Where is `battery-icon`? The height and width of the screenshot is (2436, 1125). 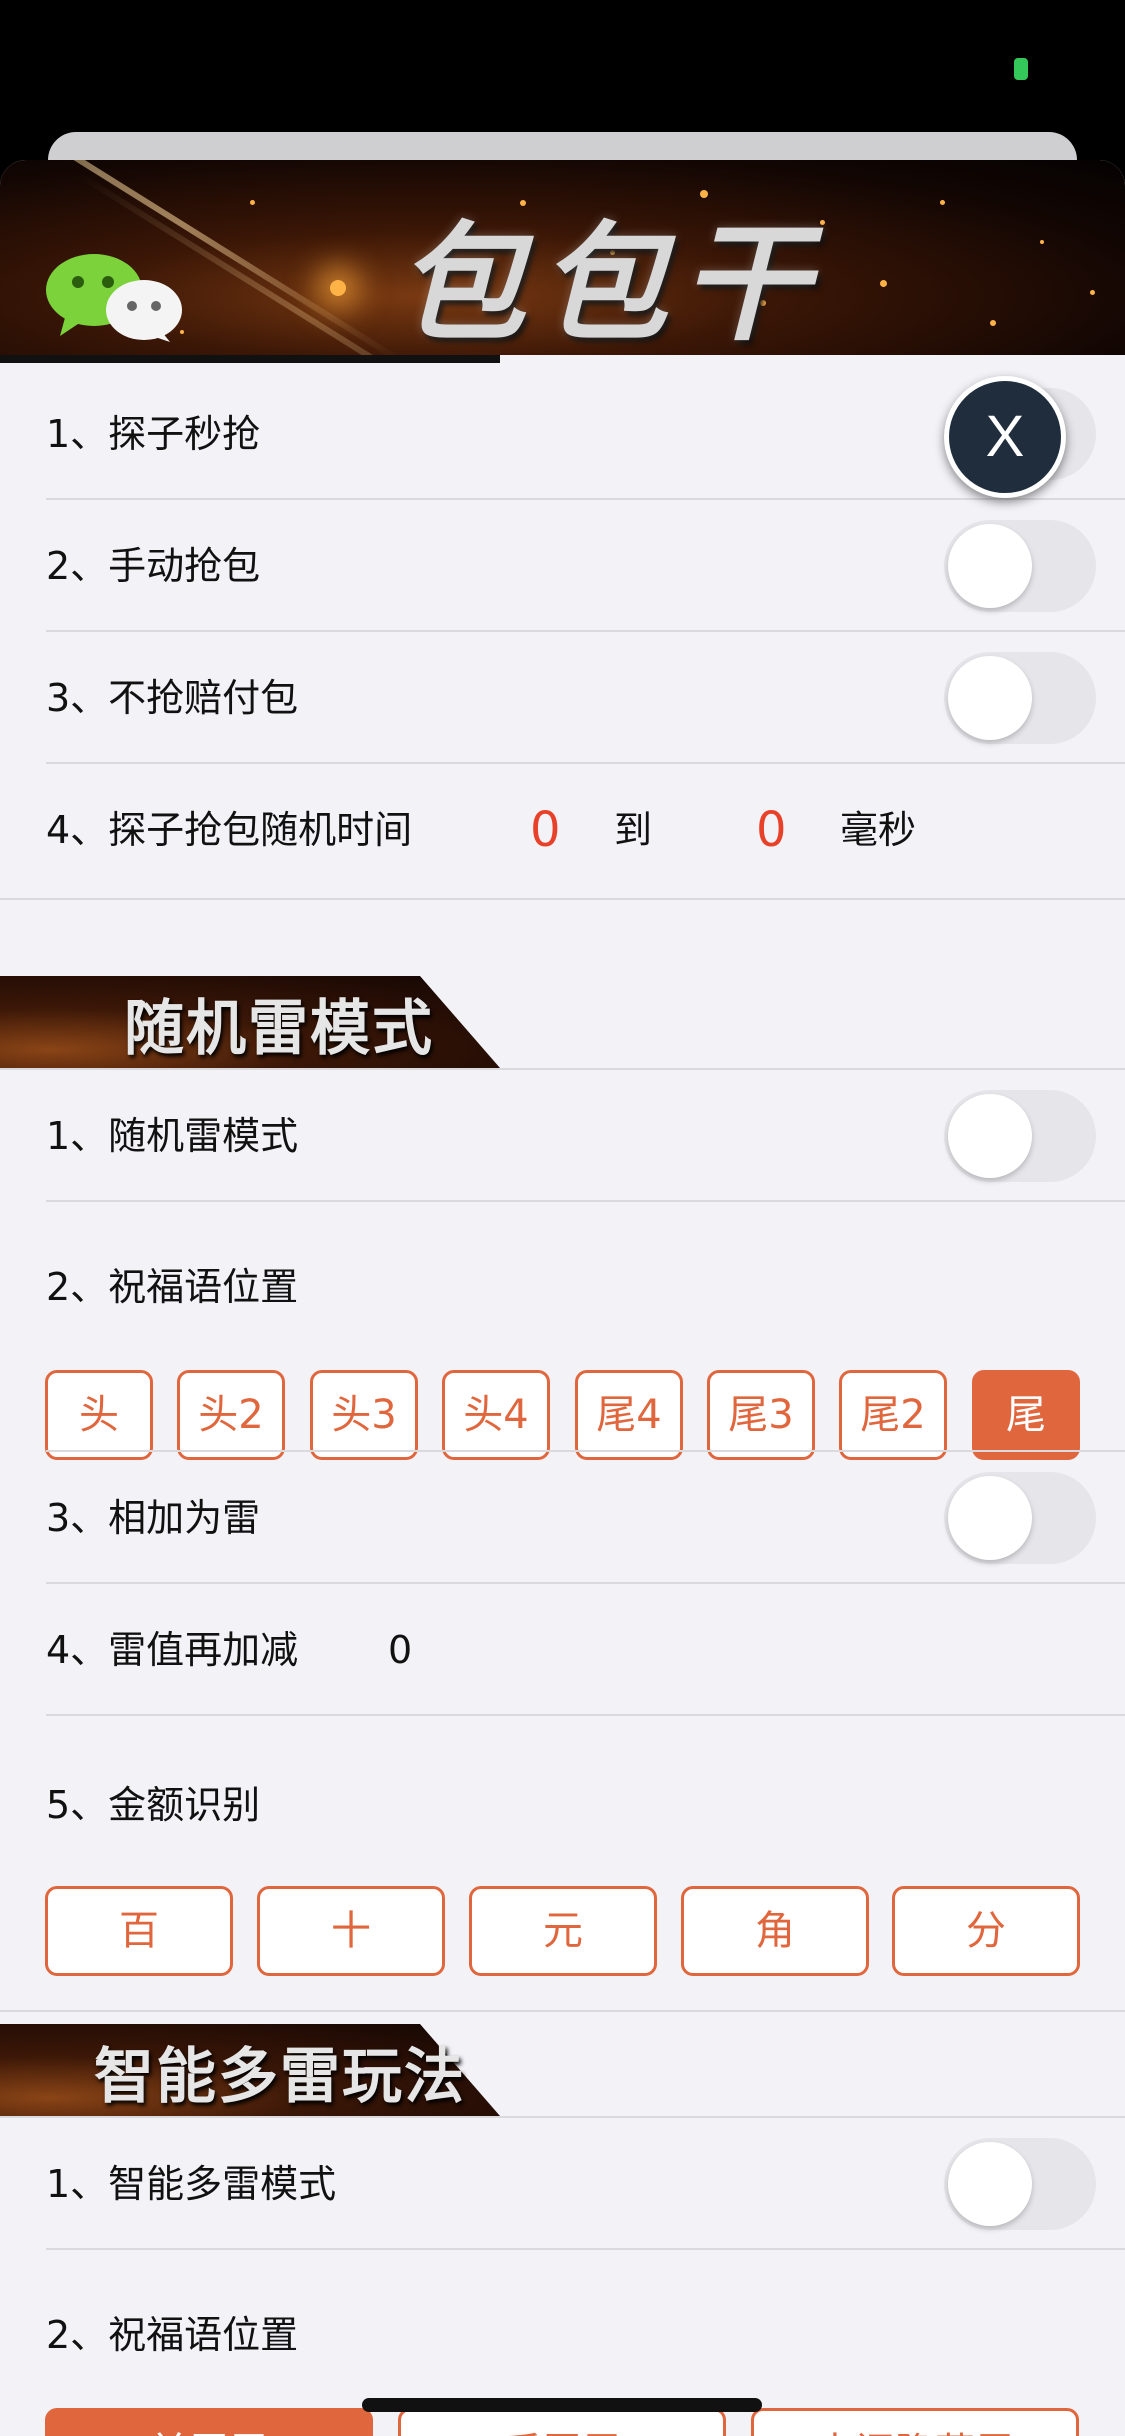 battery-icon is located at coordinates (1021, 69).